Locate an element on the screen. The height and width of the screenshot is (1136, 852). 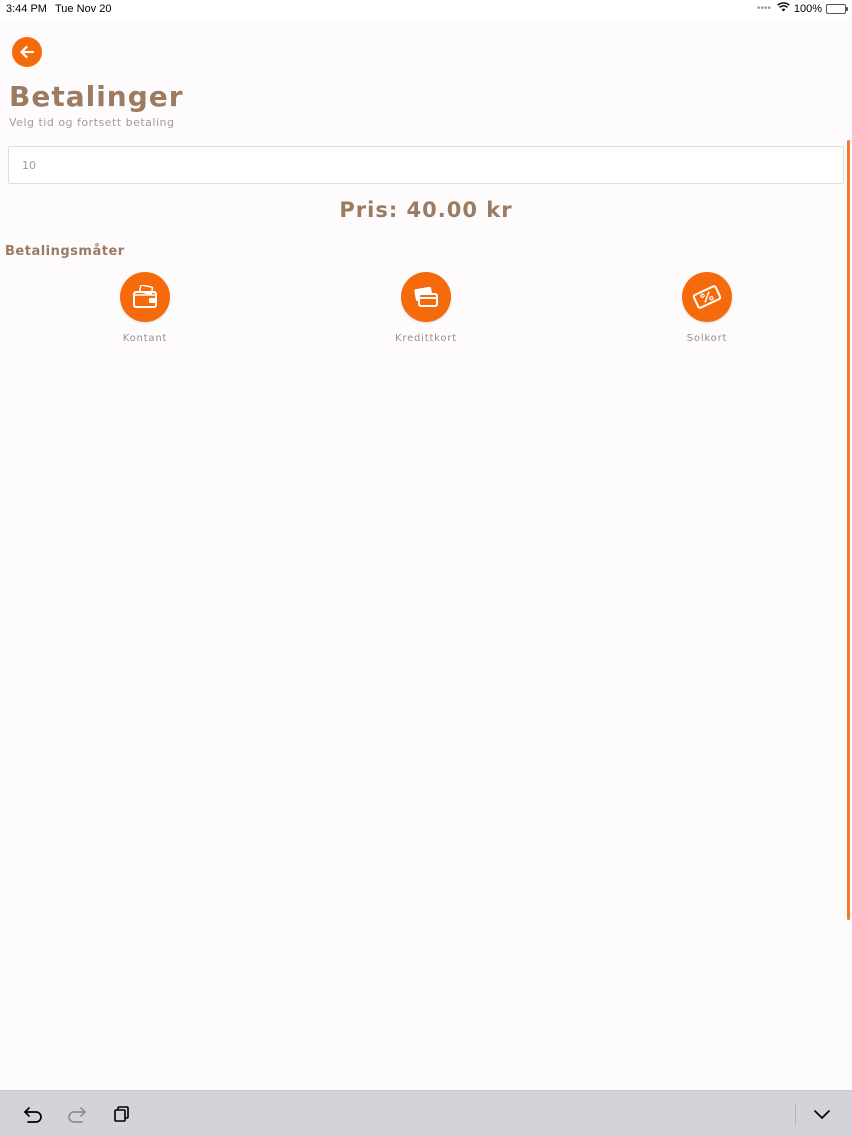
payment-method-solkort: Solkort is located at coordinates (707, 308).